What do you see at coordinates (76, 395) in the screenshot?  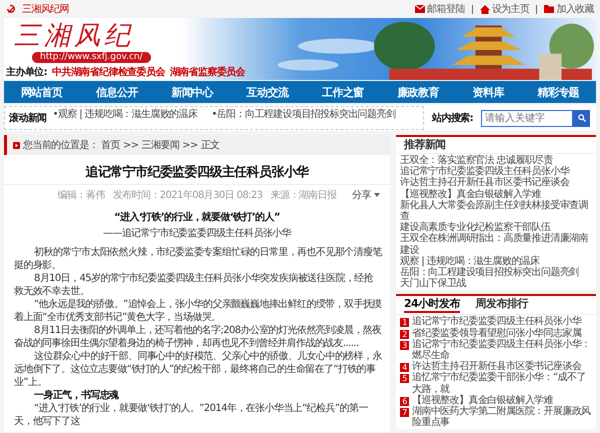 I see `section-heading: 一身正气，书写忠魂` at bounding box center [76, 395].